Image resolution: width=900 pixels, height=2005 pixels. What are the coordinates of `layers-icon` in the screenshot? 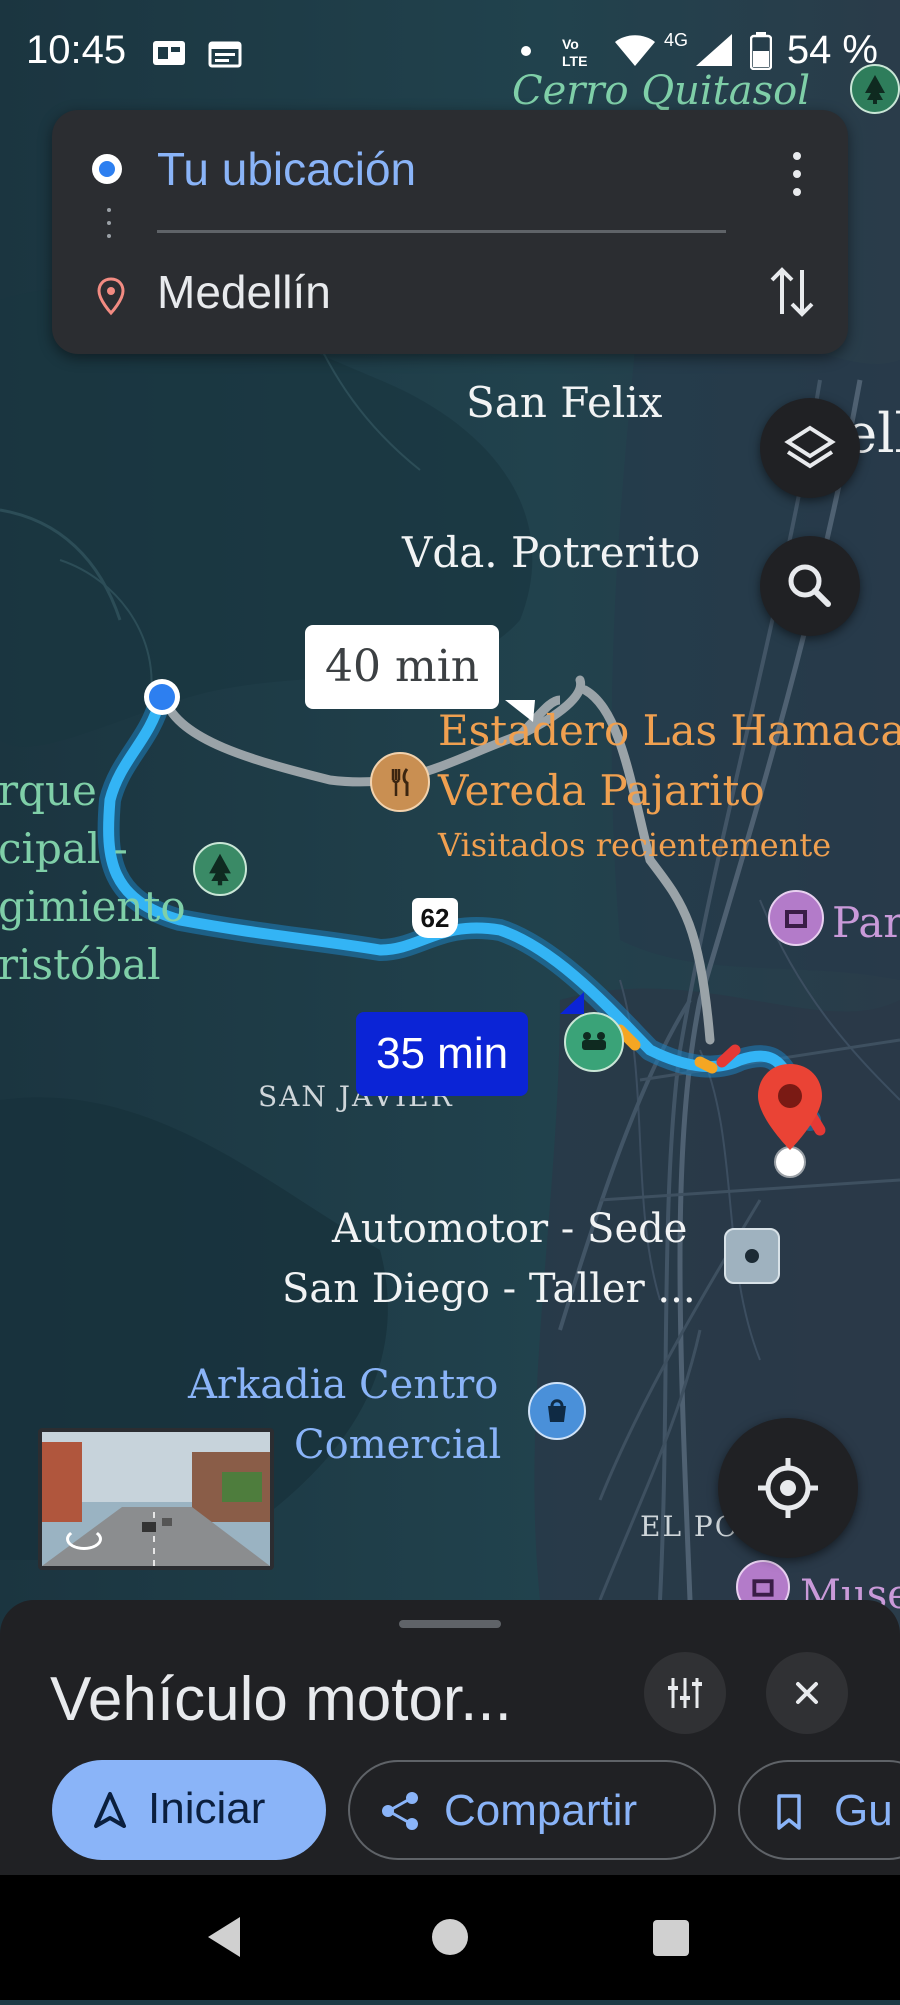 It's located at (810, 447).